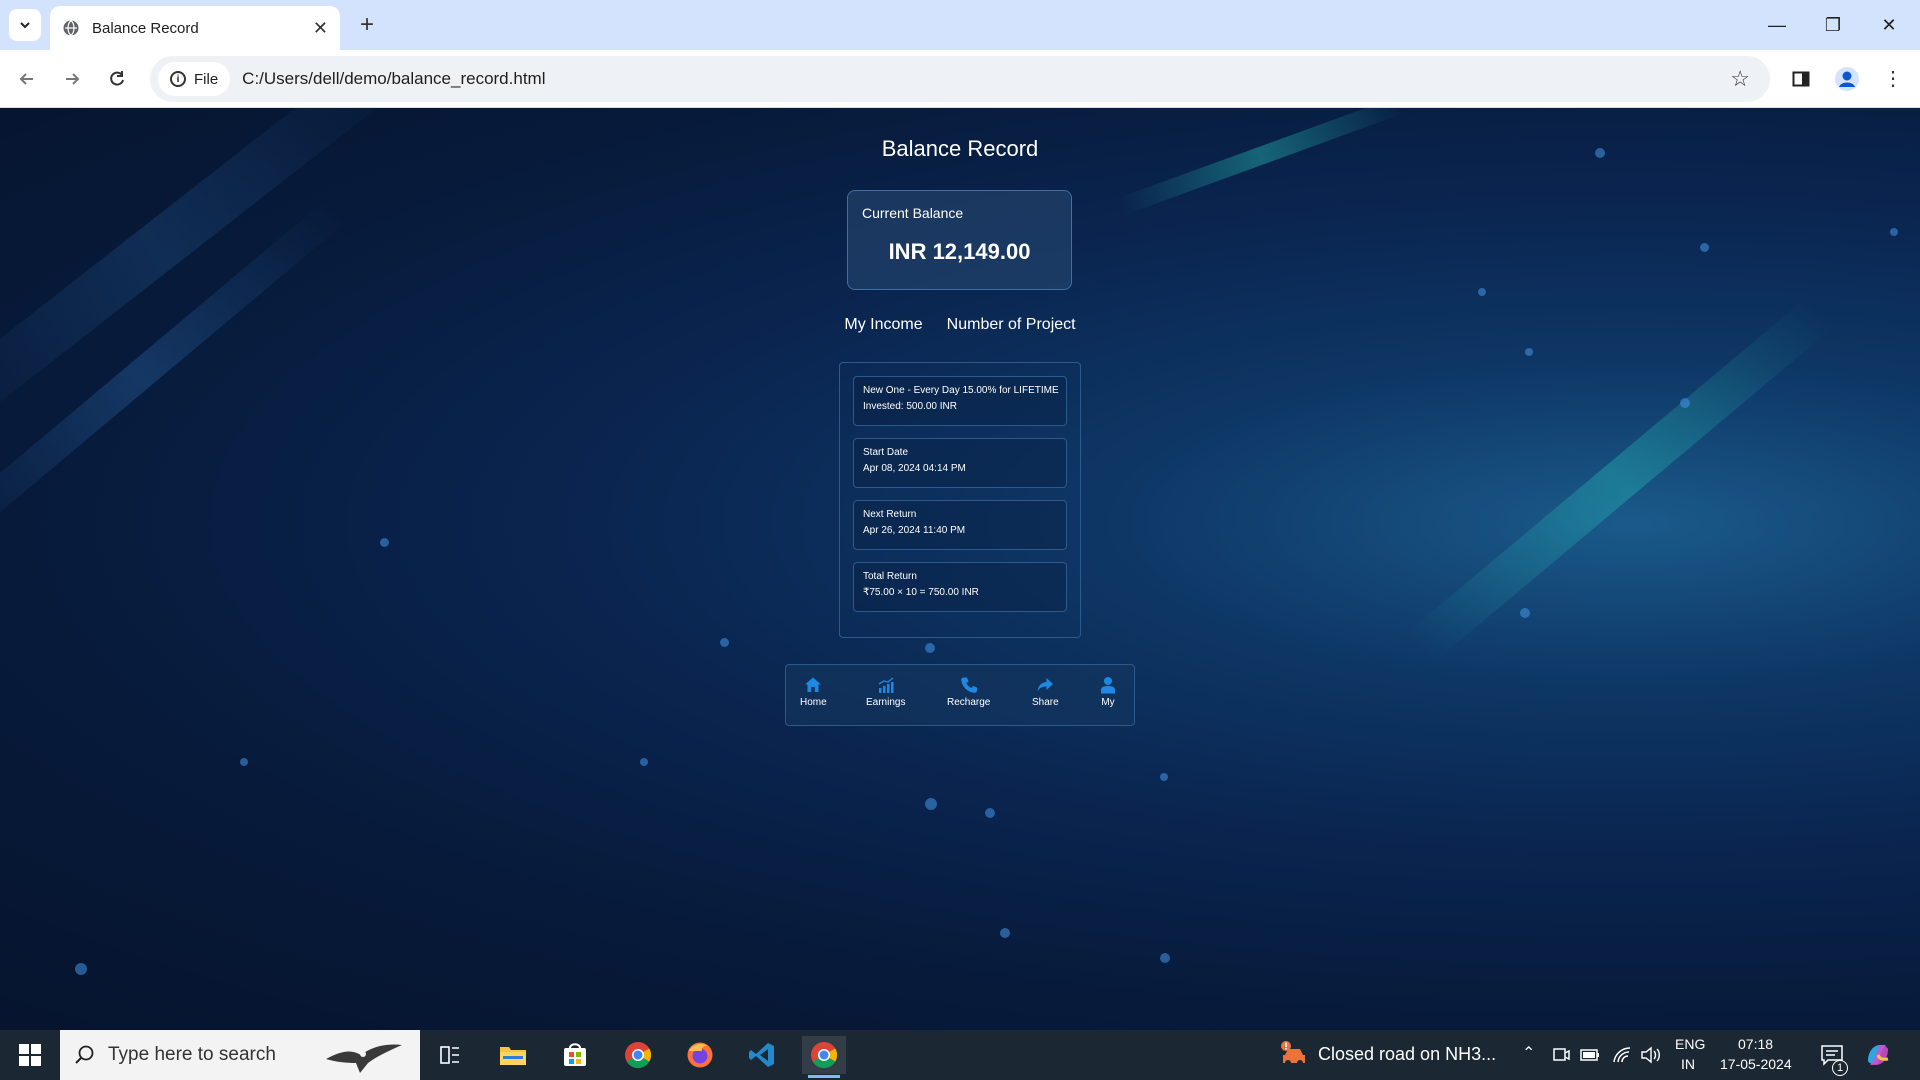 The image size is (1920, 1080). What do you see at coordinates (1011, 325) in the screenshot?
I see `tab-number-of-project: Number of Project` at bounding box center [1011, 325].